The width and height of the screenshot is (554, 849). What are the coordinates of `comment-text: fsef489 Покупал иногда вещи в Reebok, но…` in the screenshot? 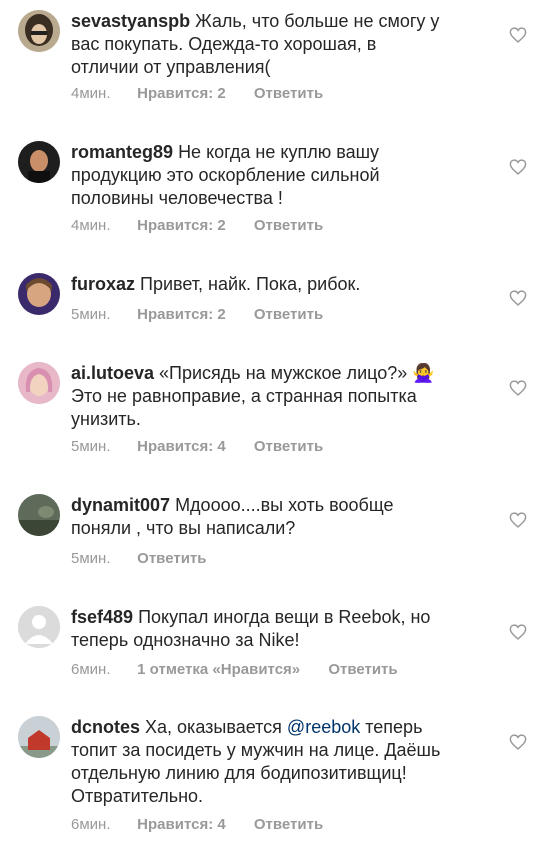 It's located at (281, 629).